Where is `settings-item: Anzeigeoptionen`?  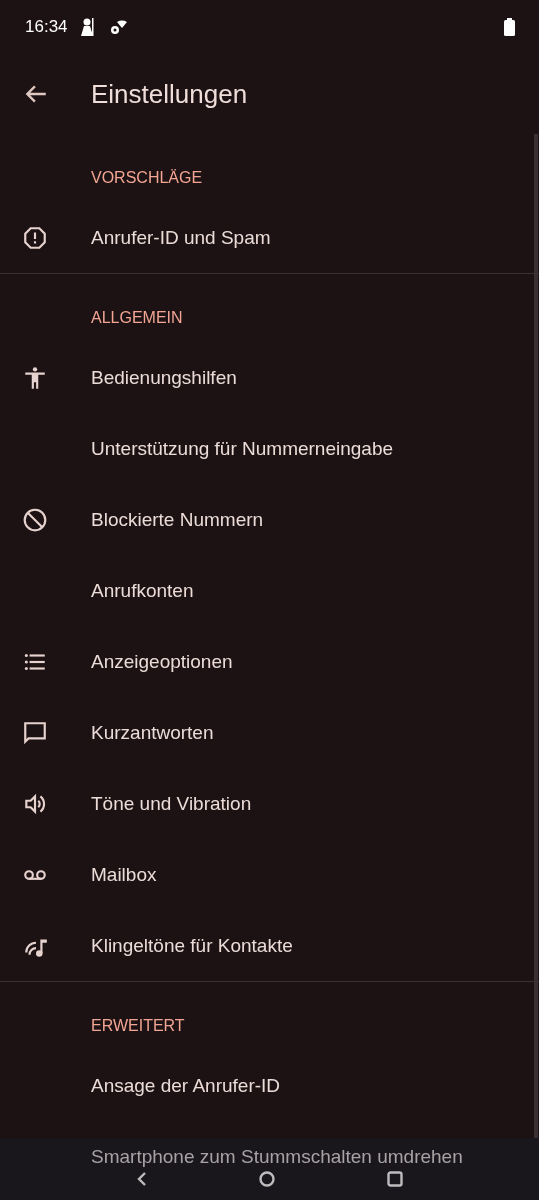
settings-item: Anzeigeoptionen is located at coordinates (162, 661).